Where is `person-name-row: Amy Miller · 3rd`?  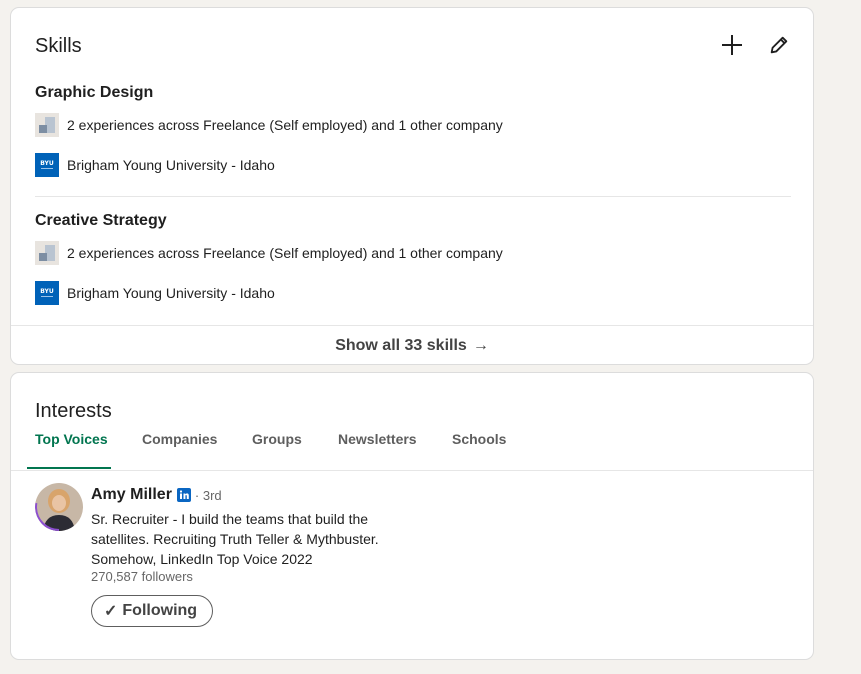
person-name-row: Amy Miller · 3rd is located at coordinates (156, 495).